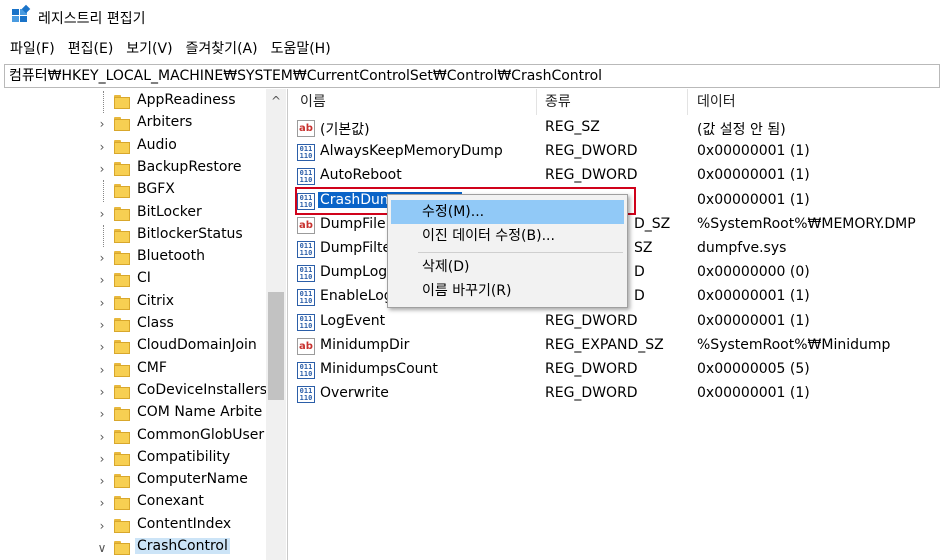  Describe the element at coordinates (411, 151) in the screenshot. I see `value-name: AlwaysKeepMemoryDump` at that location.